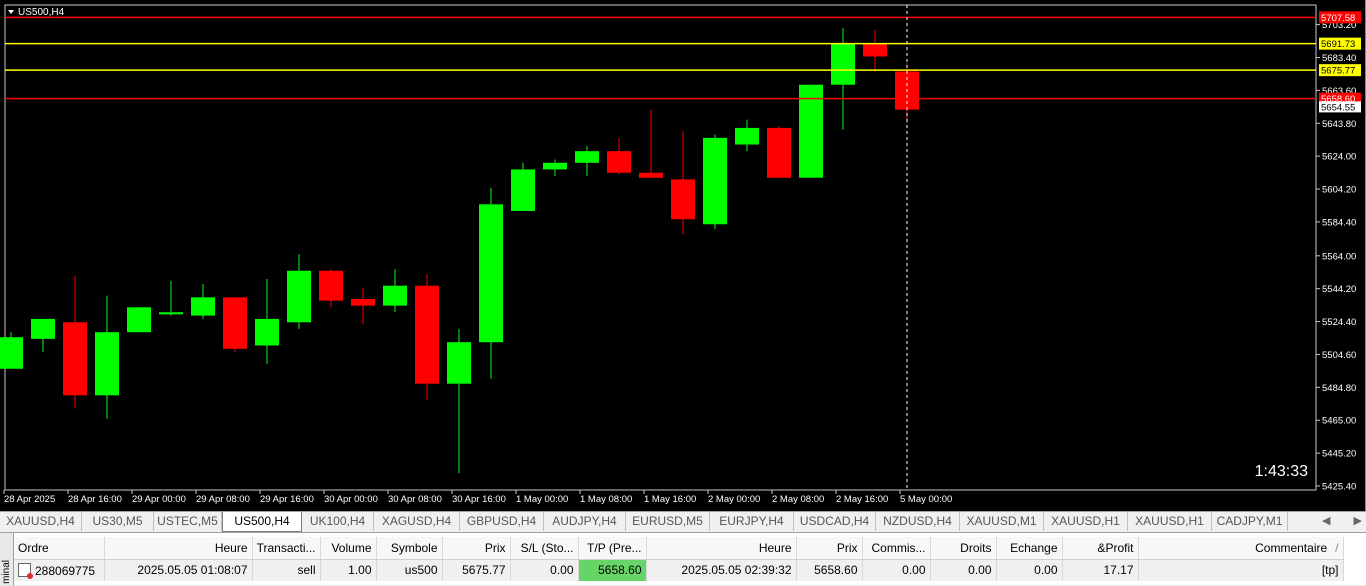 The width and height of the screenshot is (1366, 586). What do you see at coordinates (178, 570) in the screenshot?
I see `table-cell: 2025.05.05 01:08:07` at bounding box center [178, 570].